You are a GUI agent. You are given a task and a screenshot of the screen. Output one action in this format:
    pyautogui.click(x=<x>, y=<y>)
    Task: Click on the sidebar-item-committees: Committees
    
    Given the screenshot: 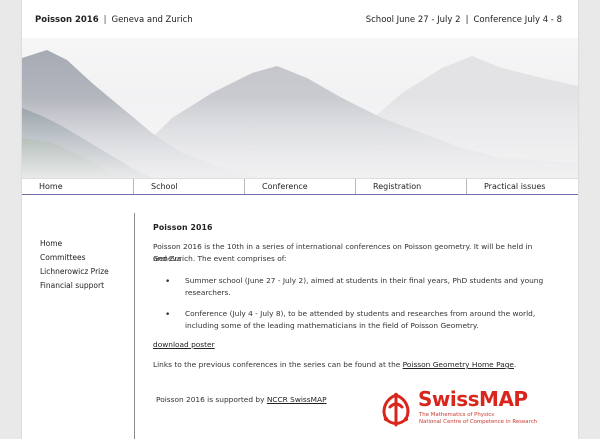 What is the action you would take?
    pyautogui.click(x=63, y=257)
    